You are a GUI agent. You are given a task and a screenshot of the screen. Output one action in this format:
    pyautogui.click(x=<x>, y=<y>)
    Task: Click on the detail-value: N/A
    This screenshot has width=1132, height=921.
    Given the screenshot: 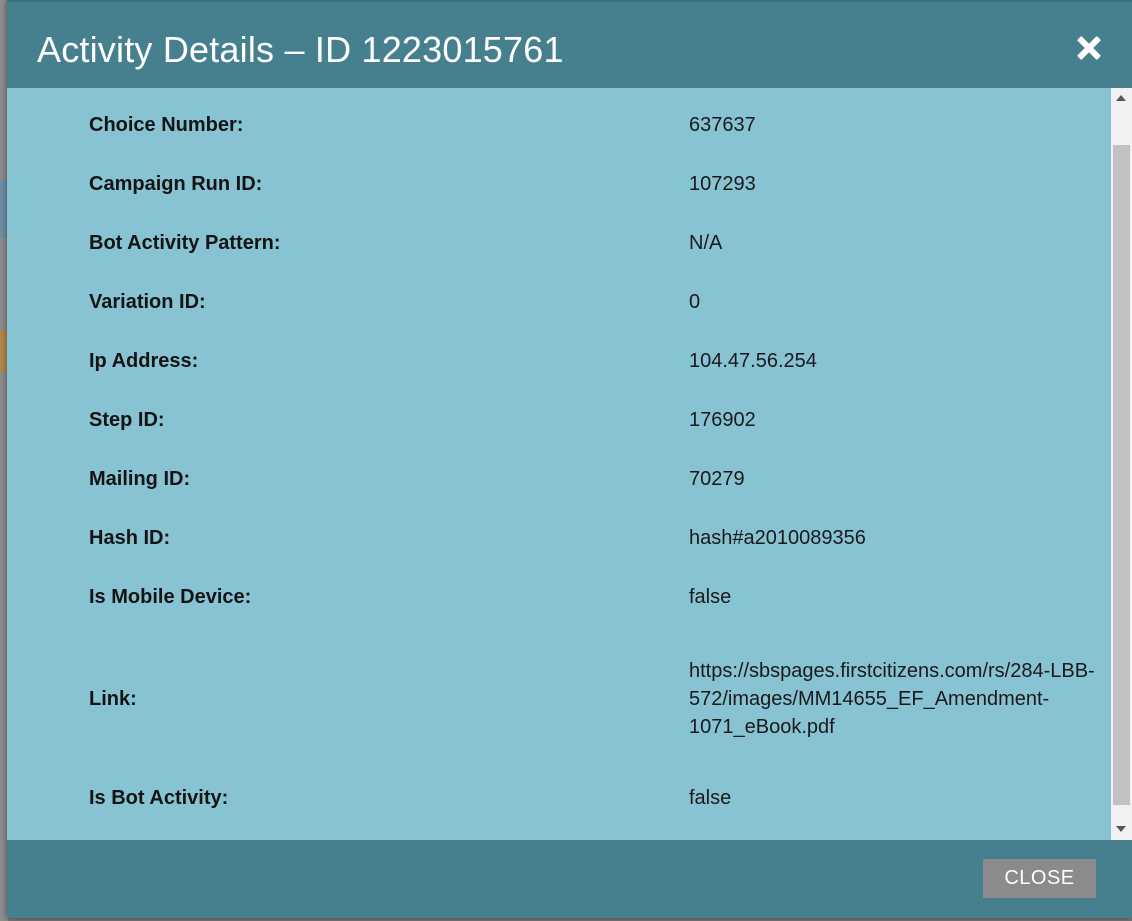 What is the action you would take?
    pyautogui.click(x=706, y=243)
    